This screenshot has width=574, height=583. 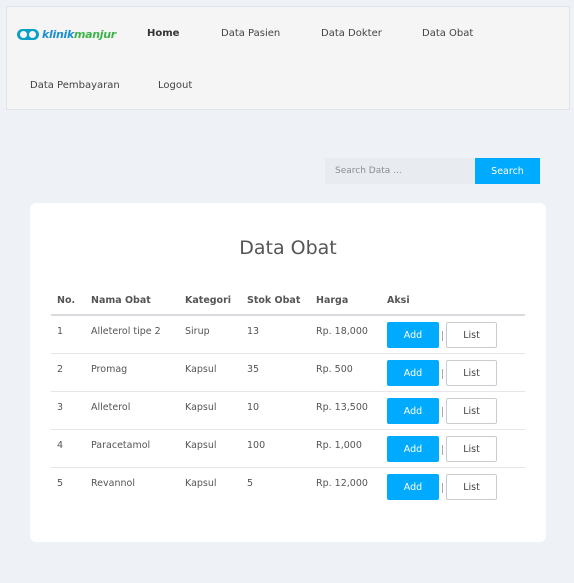 What do you see at coordinates (121, 300) in the screenshot?
I see `col-nama-obat: Nama Obat` at bounding box center [121, 300].